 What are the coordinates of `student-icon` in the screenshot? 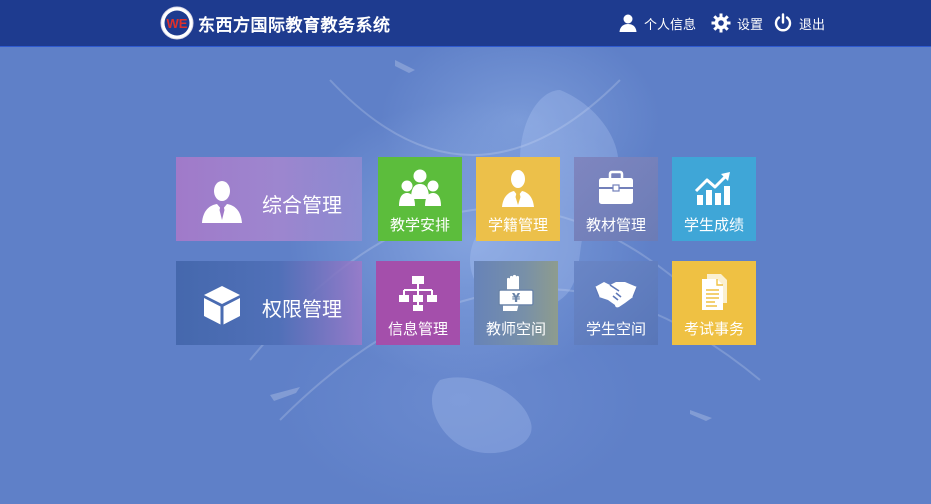 It's located at (518, 188).